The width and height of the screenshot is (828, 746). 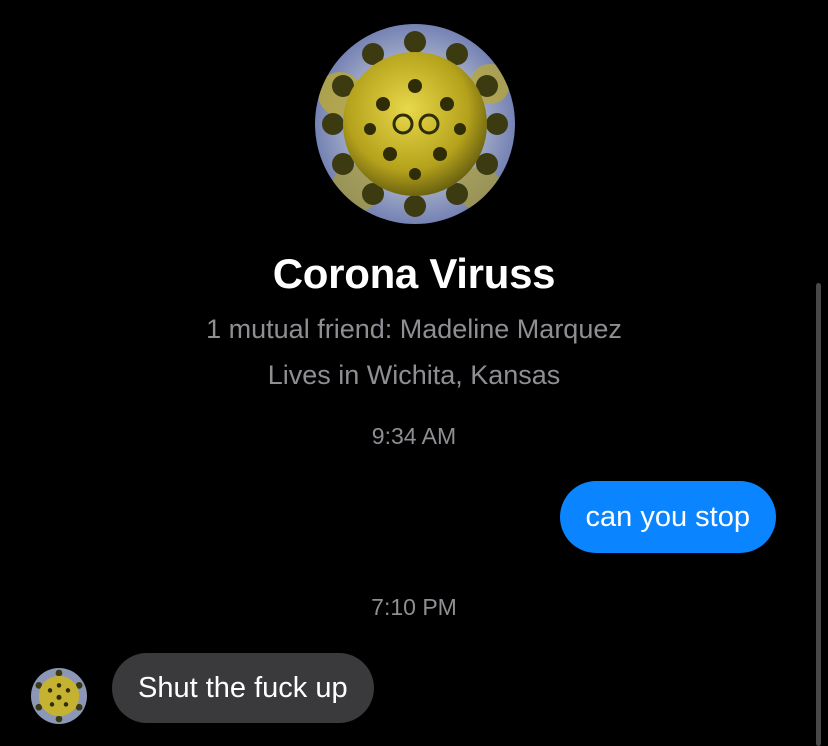 I want to click on scrollbar, so click(x=818, y=514).